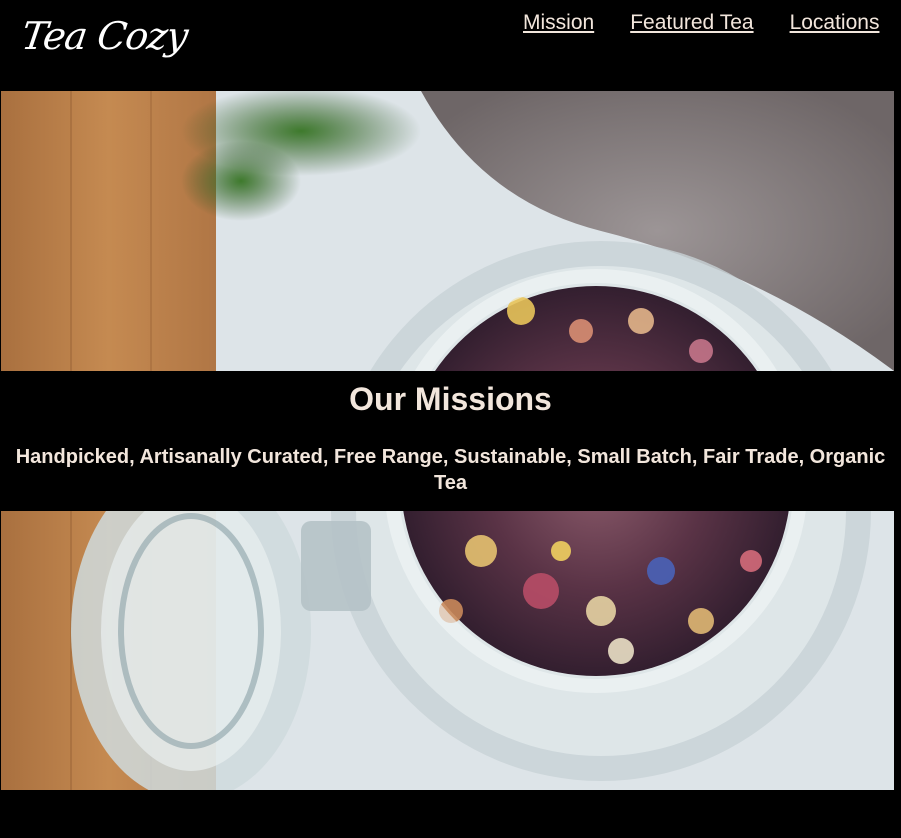 The image size is (901, 838). What do you see at coordinates (835, 23) in the screenshot?
I see `nav-link-locations: Locations` at bounding box center [835, 23].